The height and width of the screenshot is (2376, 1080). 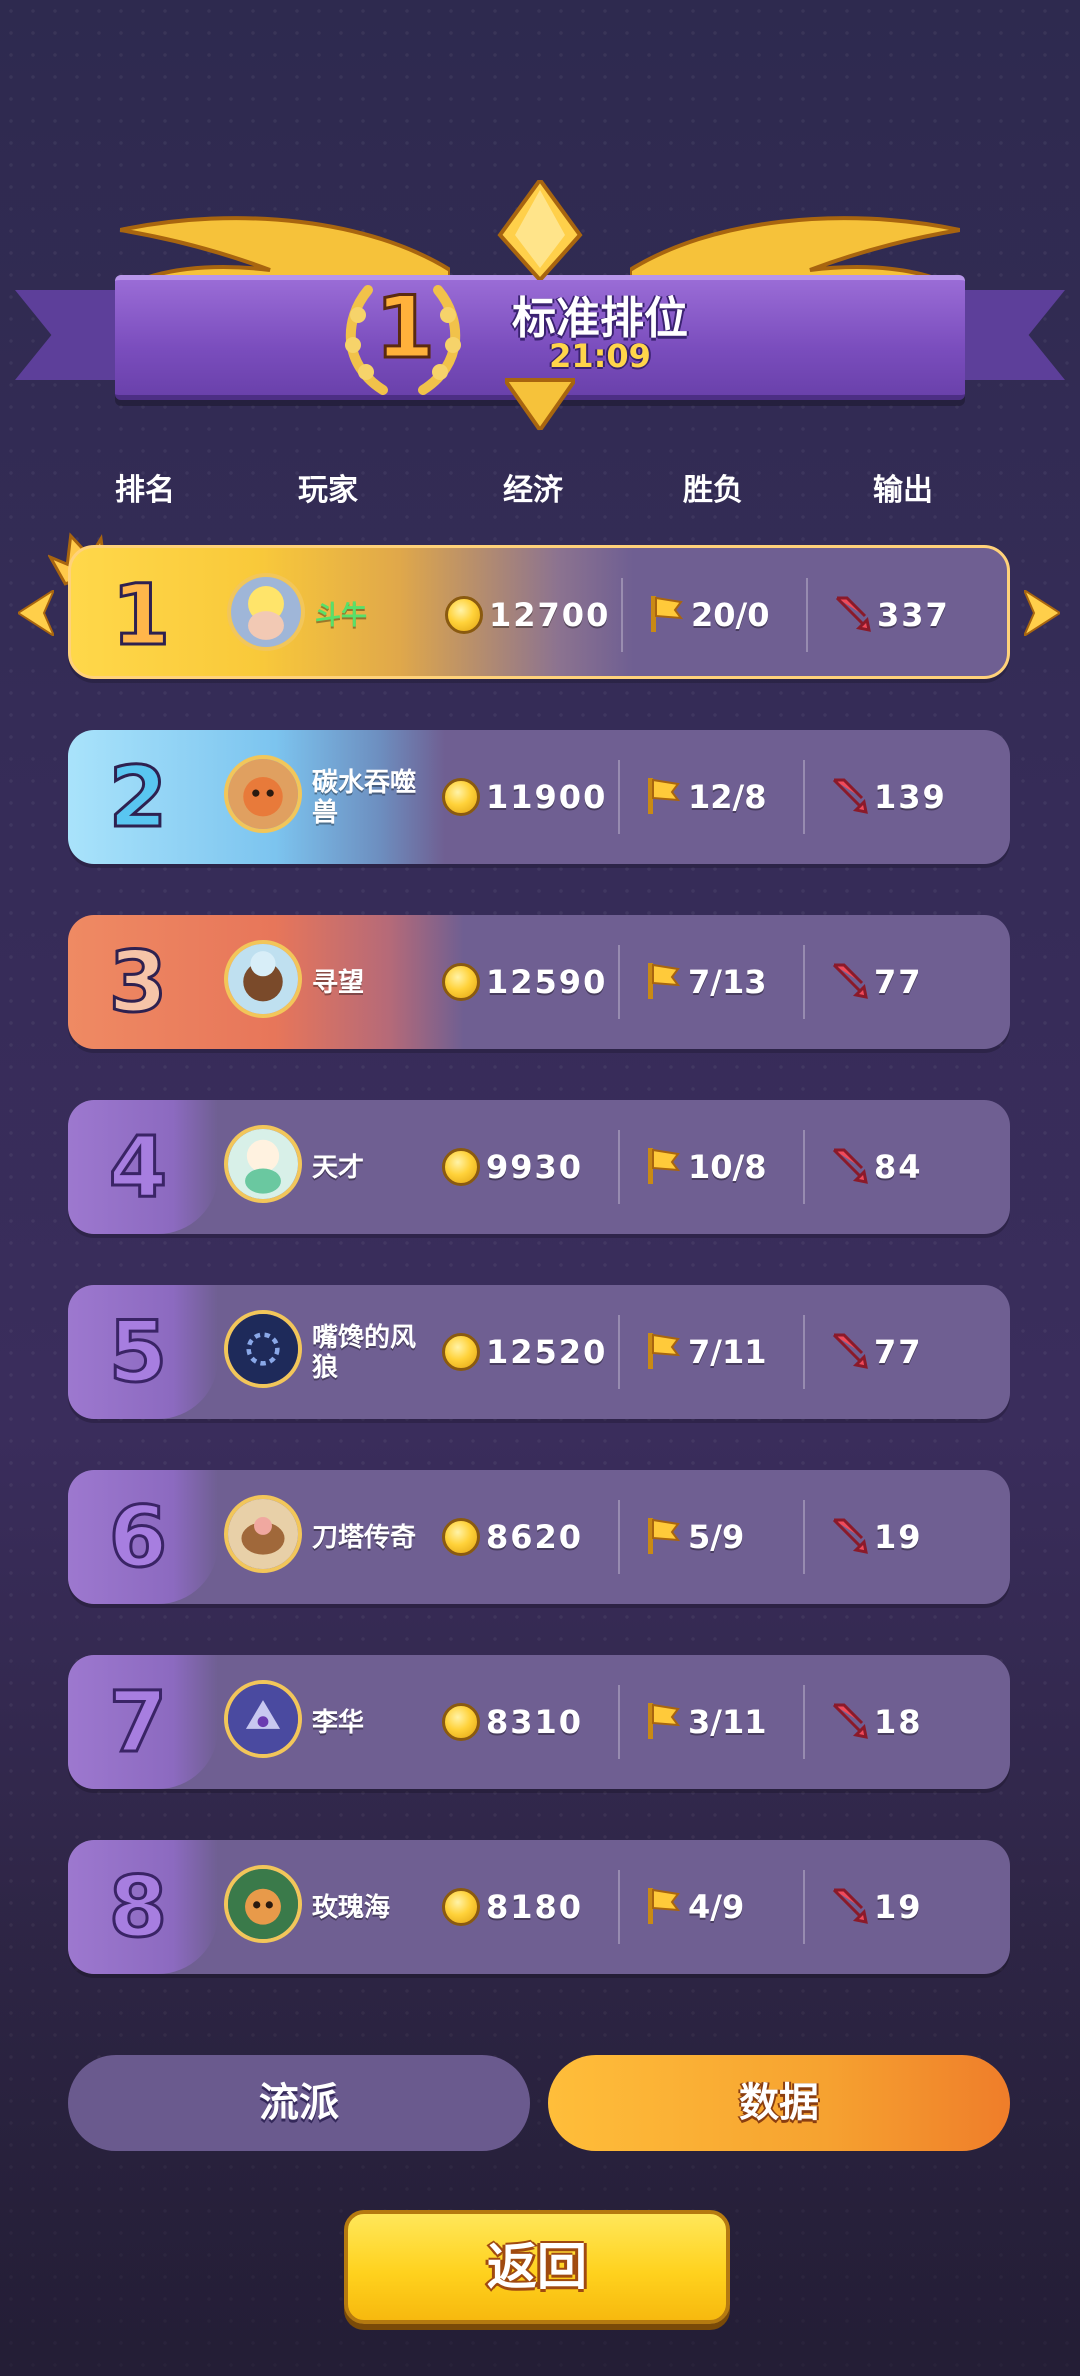 What do you see at coordinates (137, 1907) in the screenshot?
I see `rank-number: 8` at bounding box center [137, 1907].